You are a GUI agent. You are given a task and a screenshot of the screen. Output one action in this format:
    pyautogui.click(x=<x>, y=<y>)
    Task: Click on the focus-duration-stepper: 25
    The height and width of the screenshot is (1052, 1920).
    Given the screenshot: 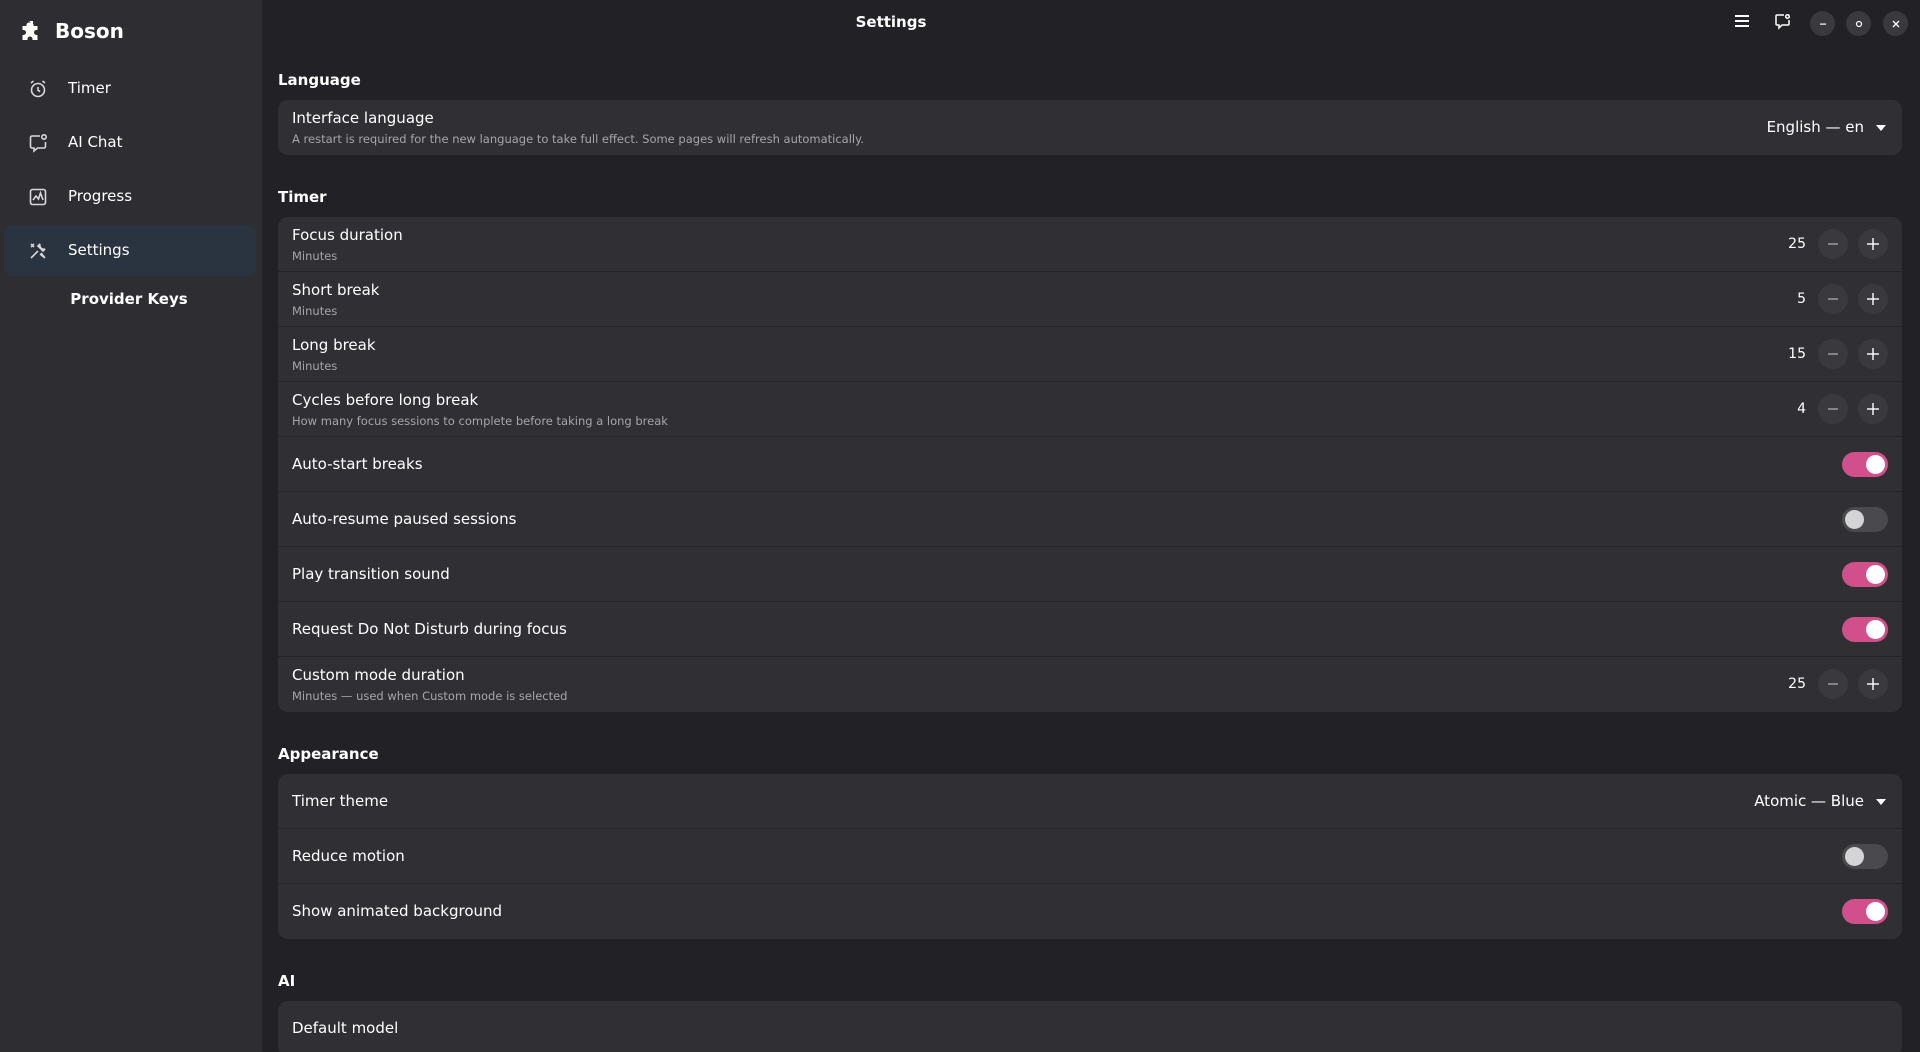 What is the action you would take?
    pyautogui.click(x=1827, y=244)
    